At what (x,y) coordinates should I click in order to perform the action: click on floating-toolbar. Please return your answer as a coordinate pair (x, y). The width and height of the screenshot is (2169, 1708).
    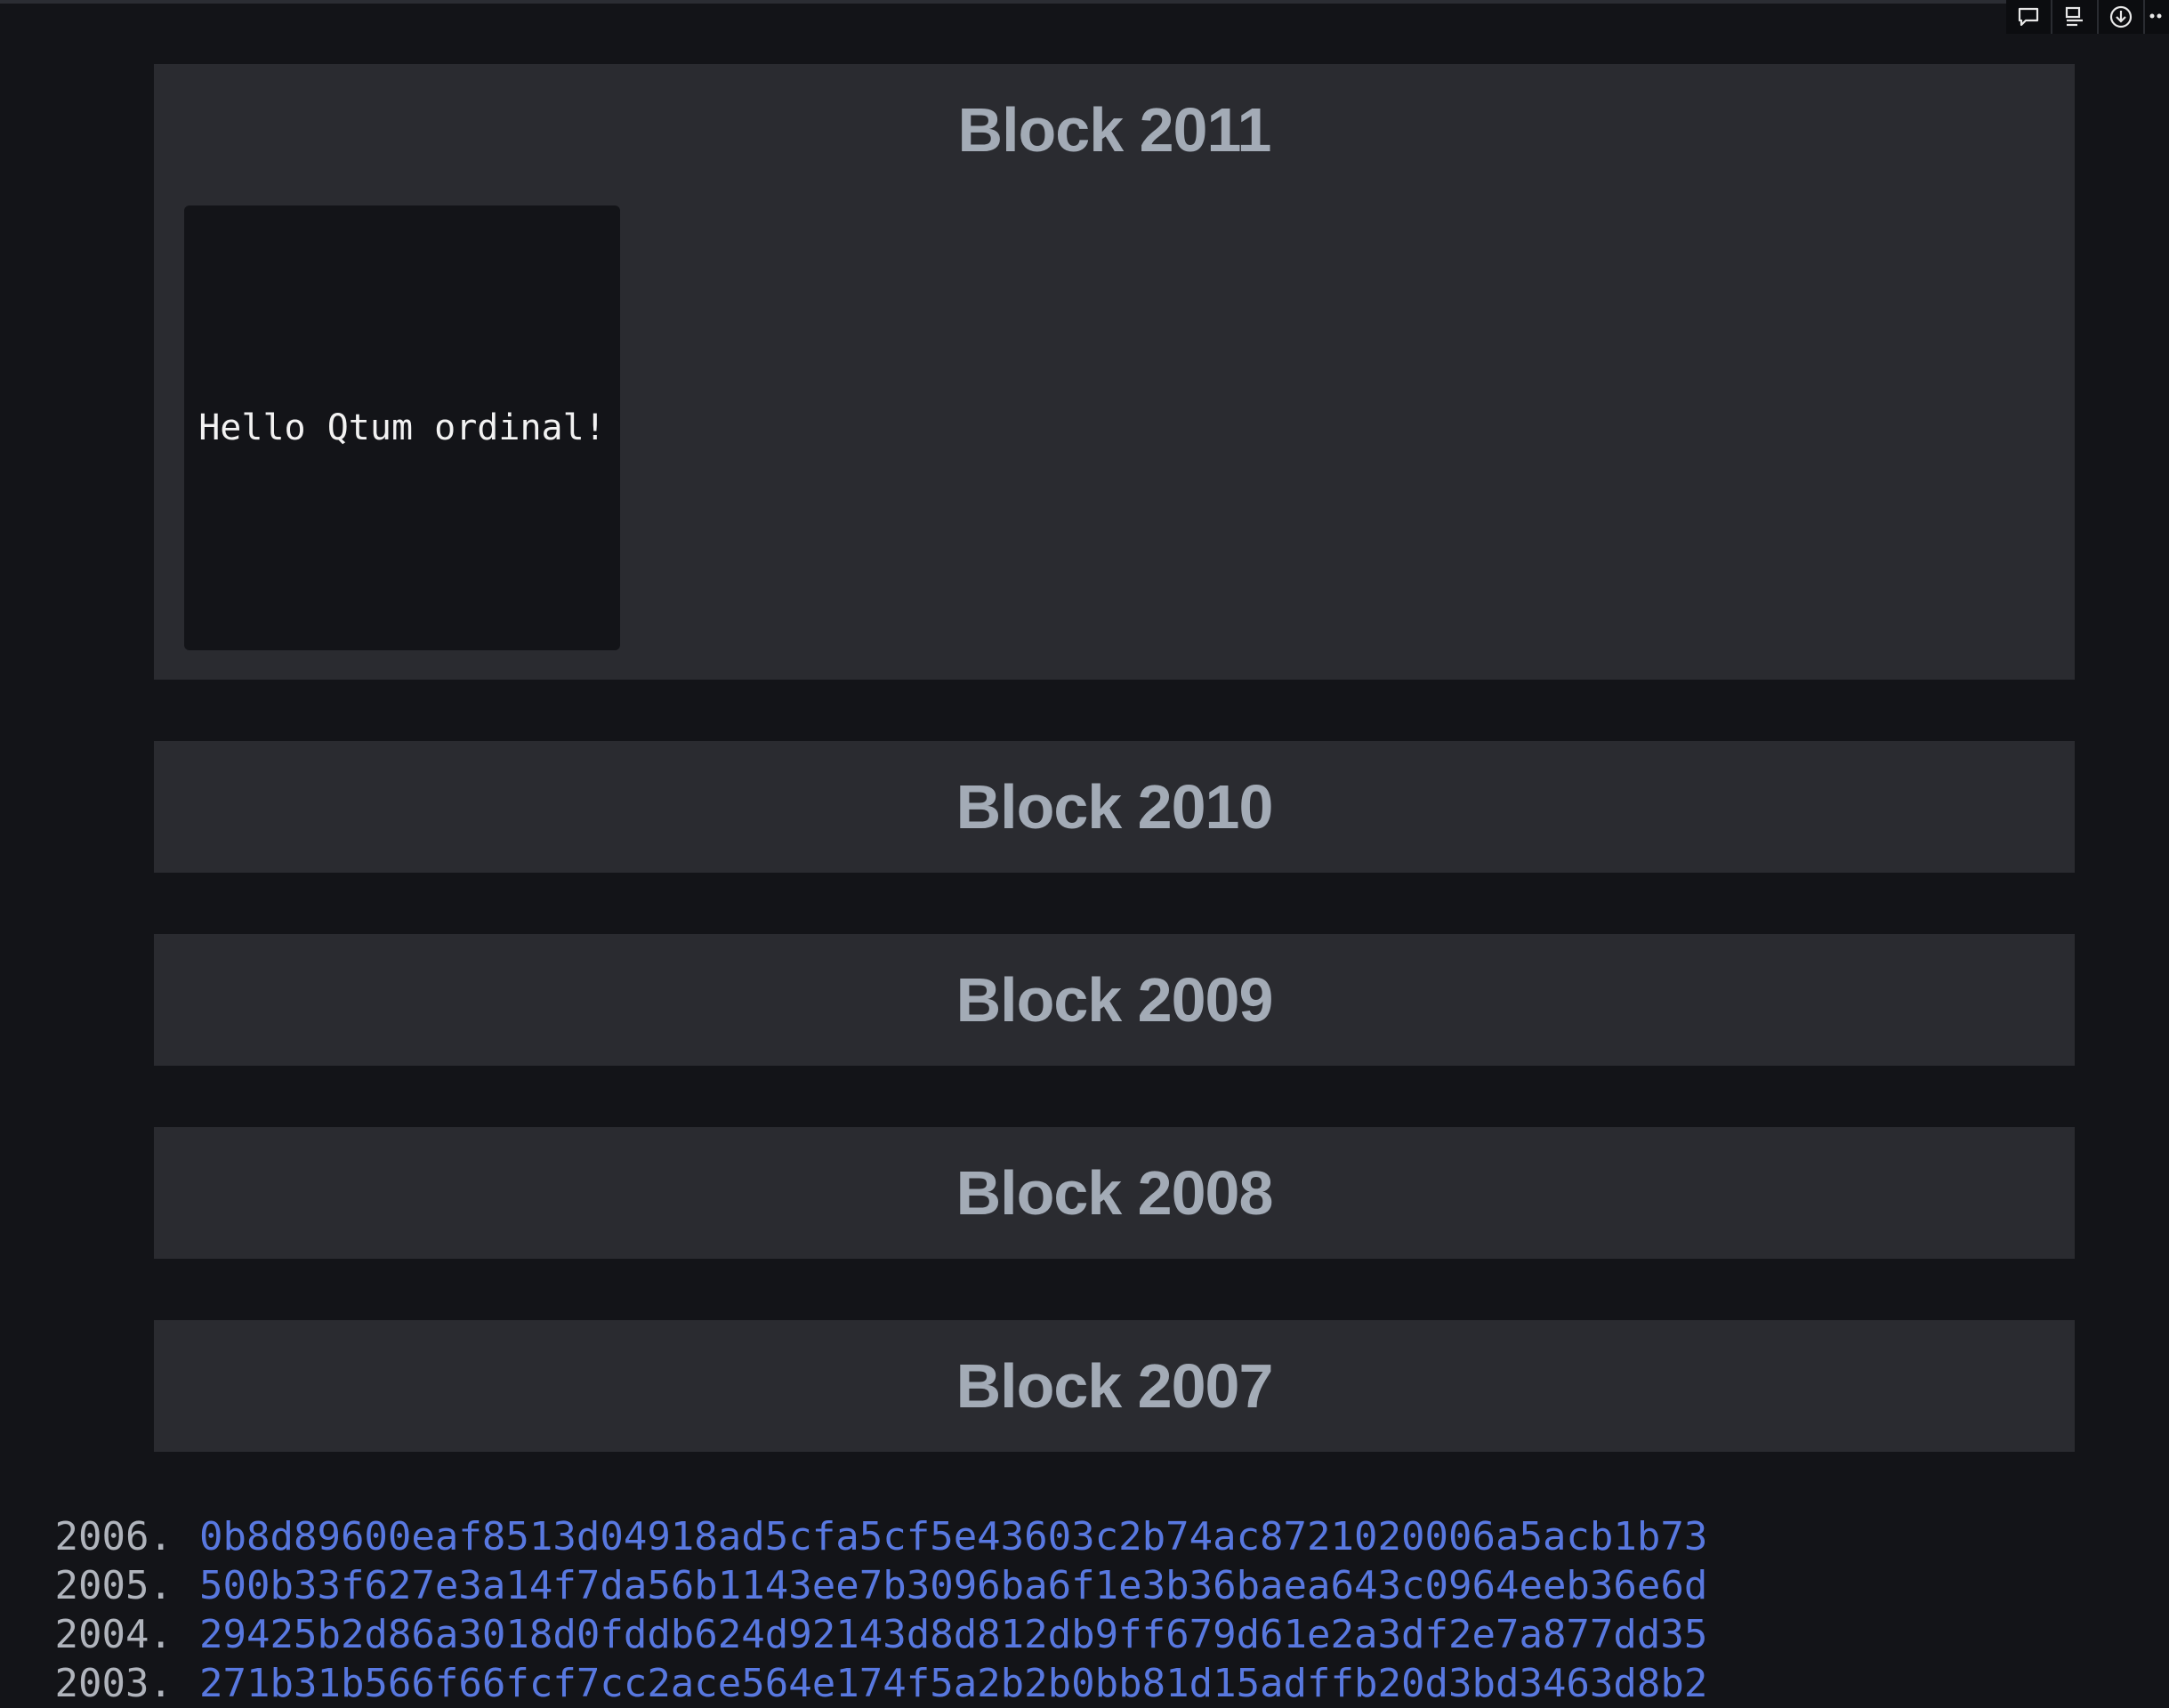
    Looking at the image, I should click on (2087, 17).